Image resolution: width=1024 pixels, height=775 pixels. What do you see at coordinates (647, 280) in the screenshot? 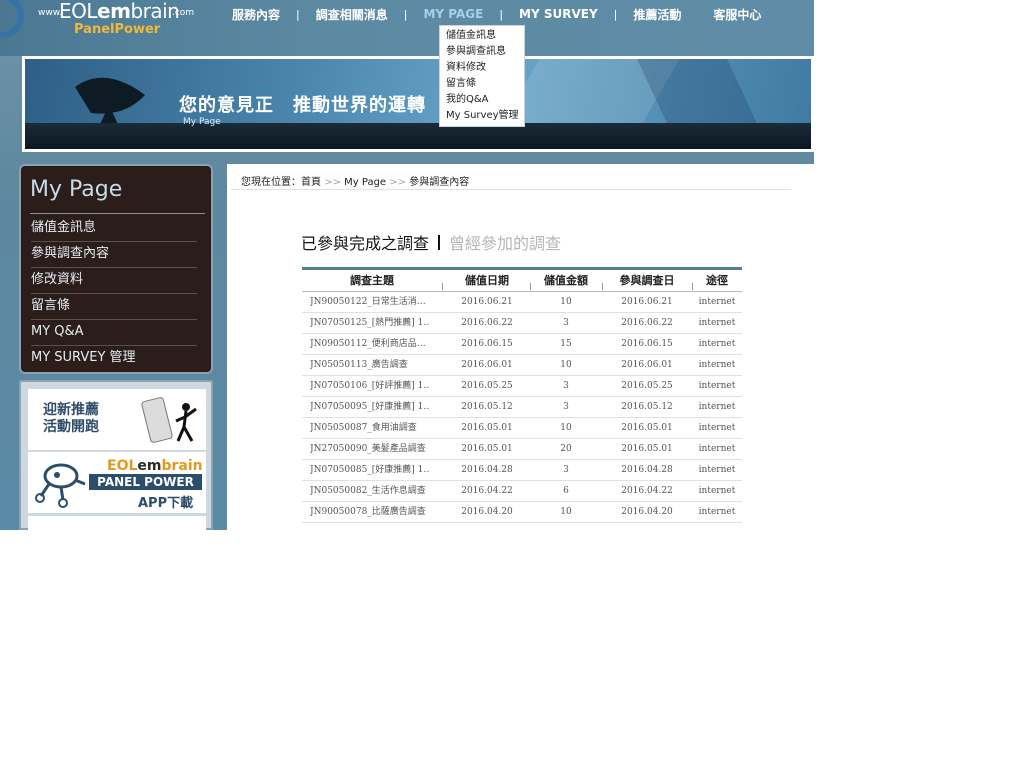
I see `header-participation-date: 參與調查日` at bounding box center [647, 280].